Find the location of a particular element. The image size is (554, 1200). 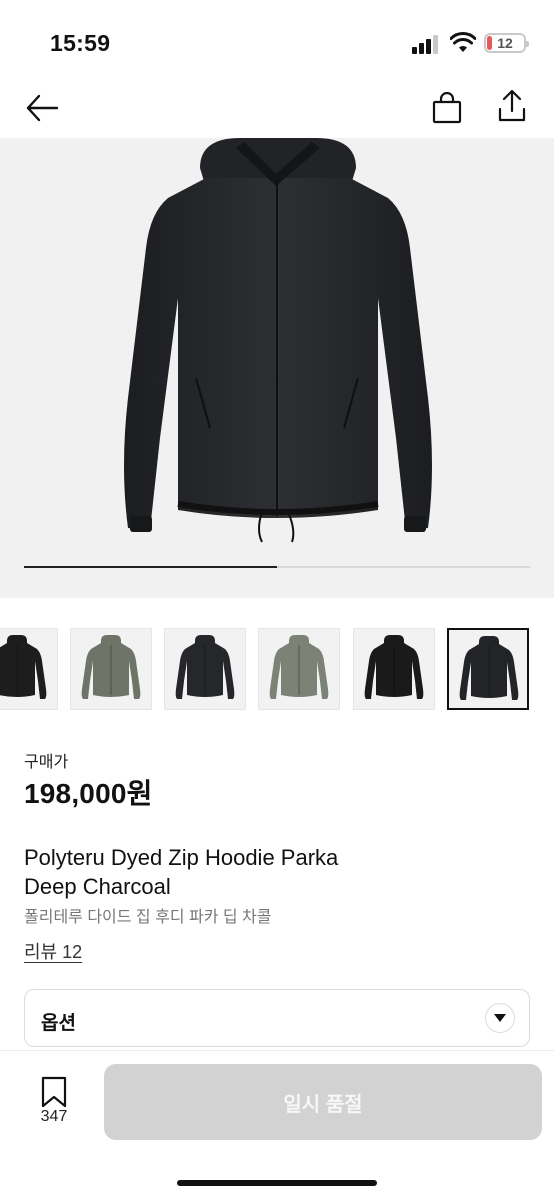

status-time: 15:59 is located at coordinates (80, 43).